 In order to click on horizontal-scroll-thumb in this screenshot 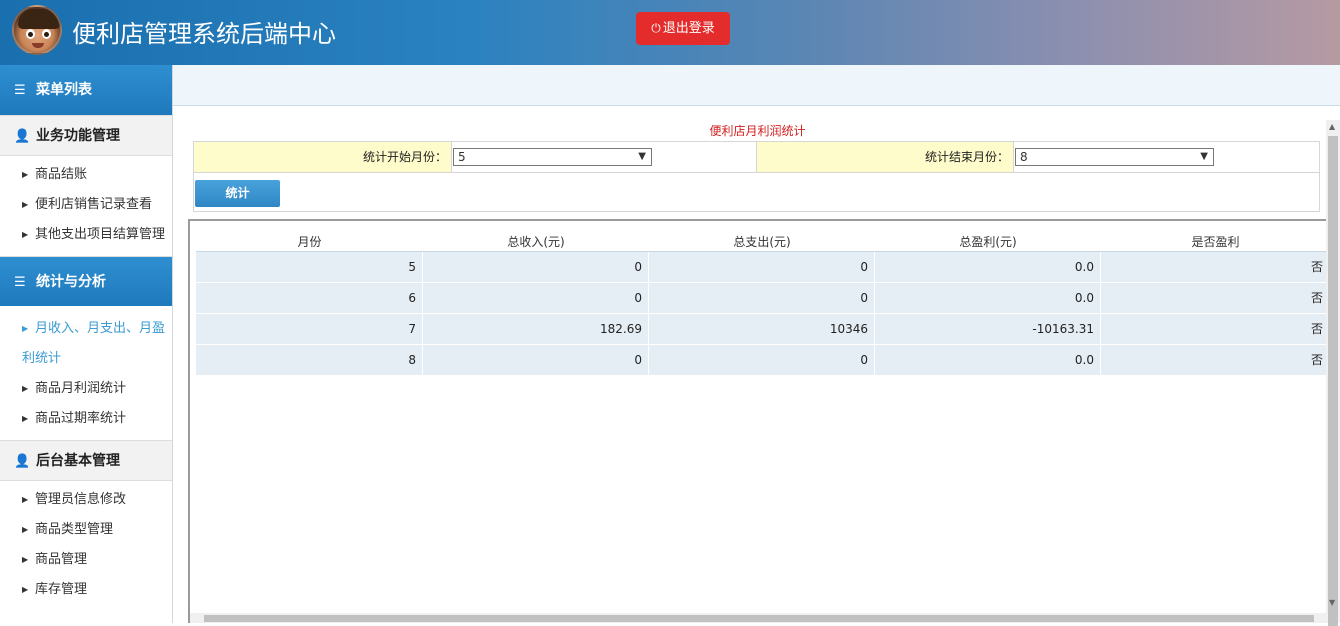, I will do `click(759, 618)`.